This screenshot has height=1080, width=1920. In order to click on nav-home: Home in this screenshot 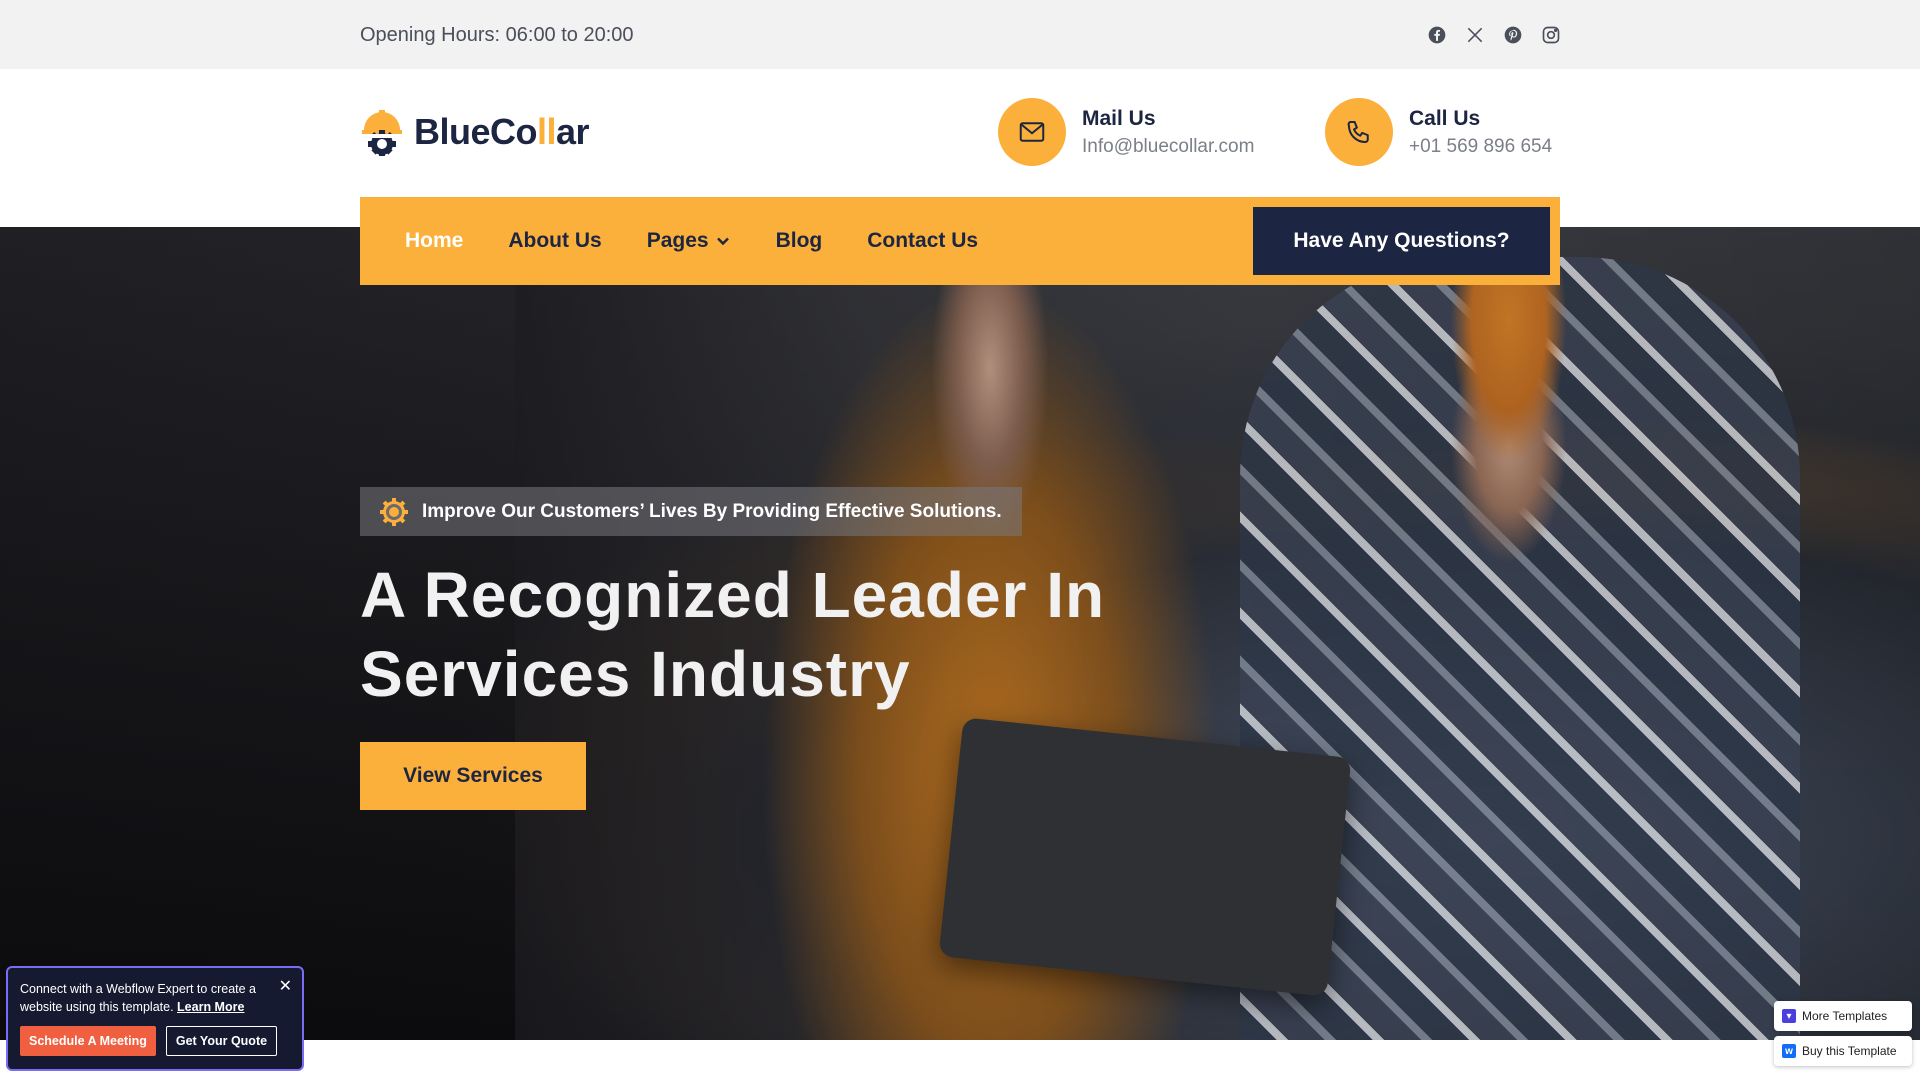, I will do `click(434, 241)`.